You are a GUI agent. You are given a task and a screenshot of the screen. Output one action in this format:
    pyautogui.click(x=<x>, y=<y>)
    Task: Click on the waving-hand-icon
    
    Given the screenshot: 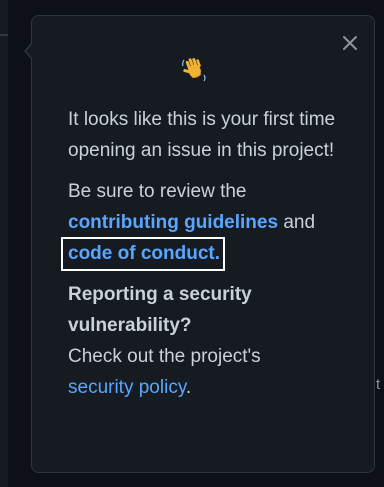 What is the action you would take?
    pyautogui.click(x=194, y=69)
    